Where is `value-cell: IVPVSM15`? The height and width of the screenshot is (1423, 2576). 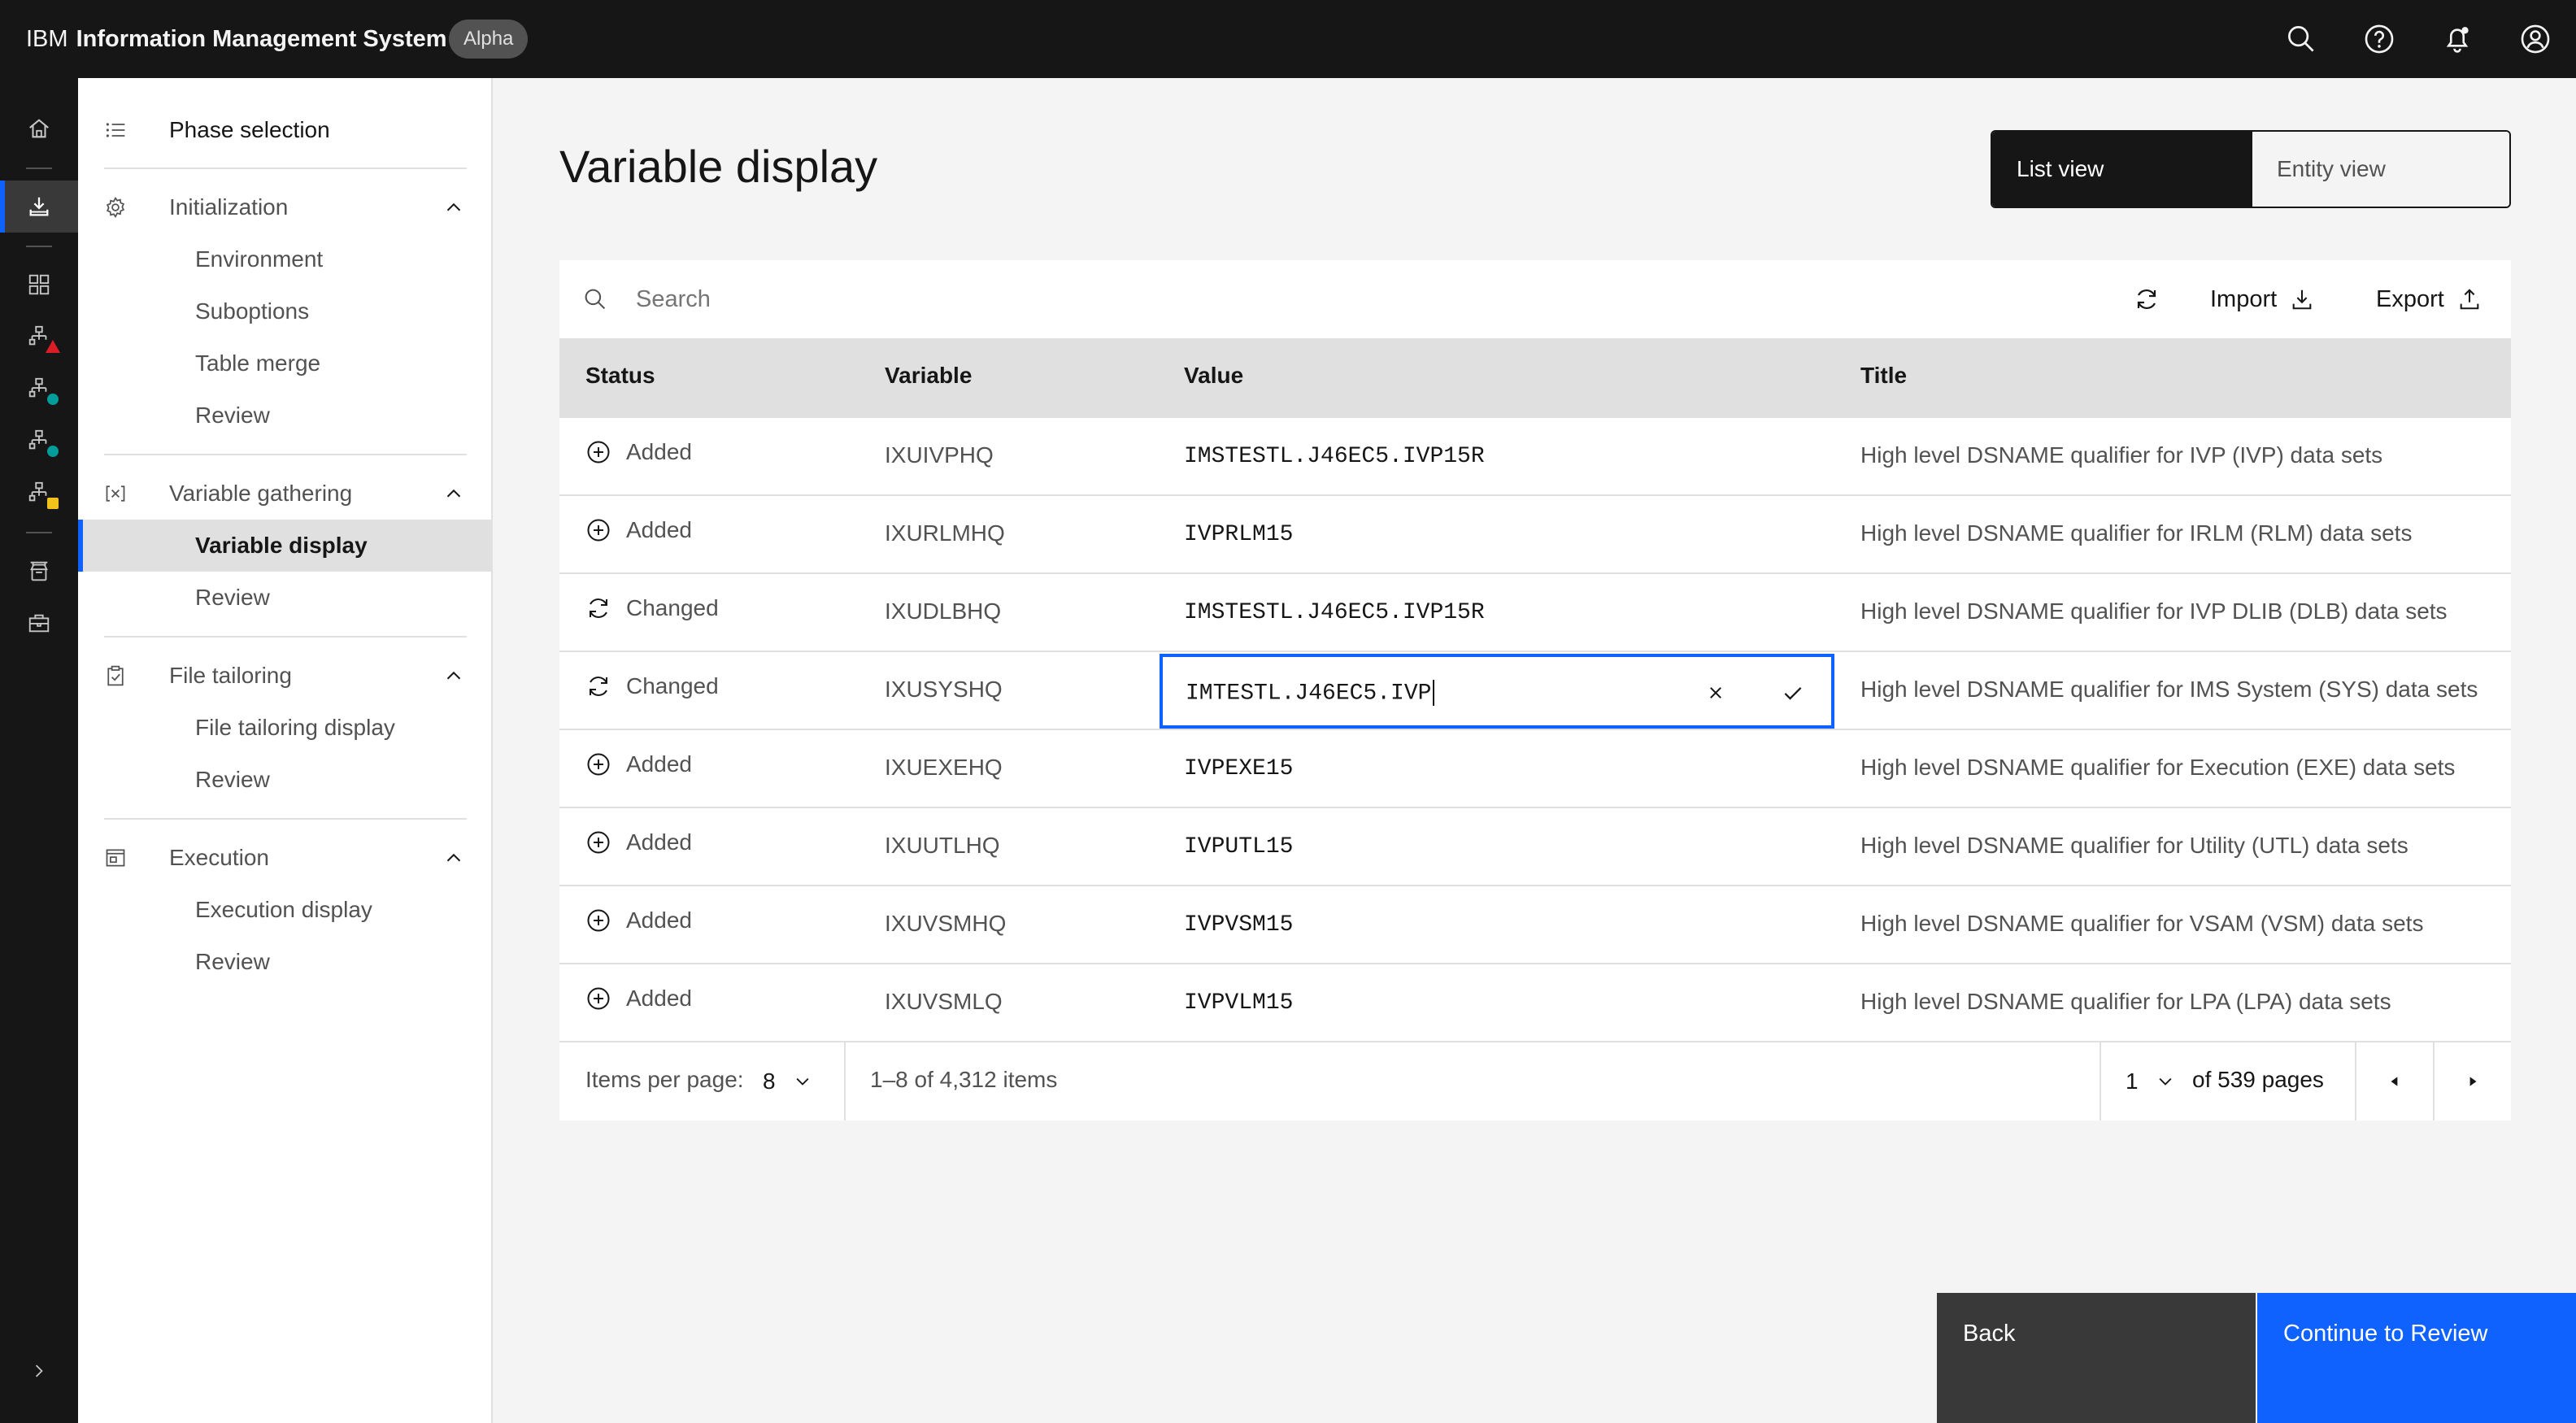
value-cell: IVPVSM15 is located at coordinates (1238, 925).